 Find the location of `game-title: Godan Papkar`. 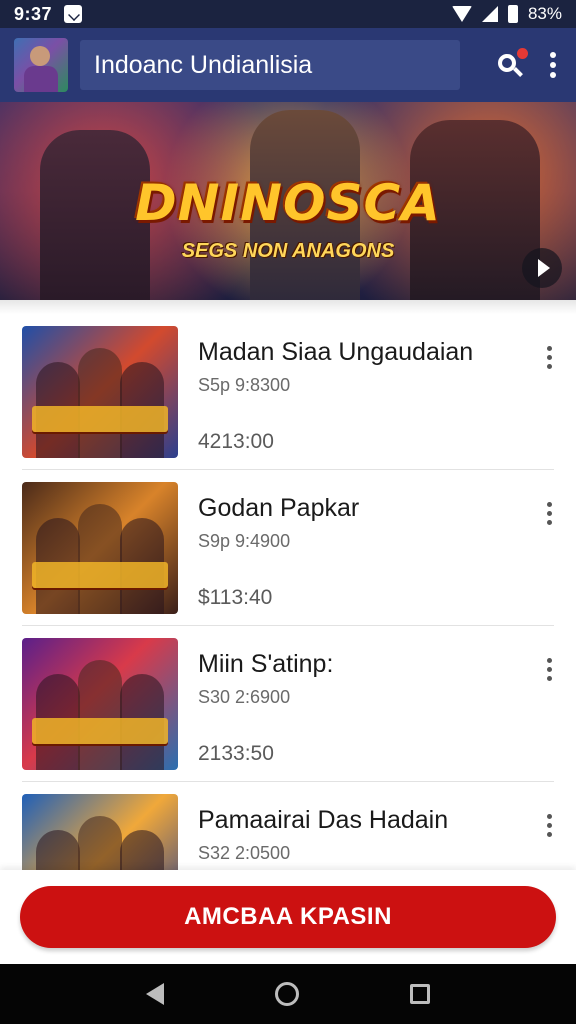

game-title: Godan Papkar is located at coordinates (279, 508).